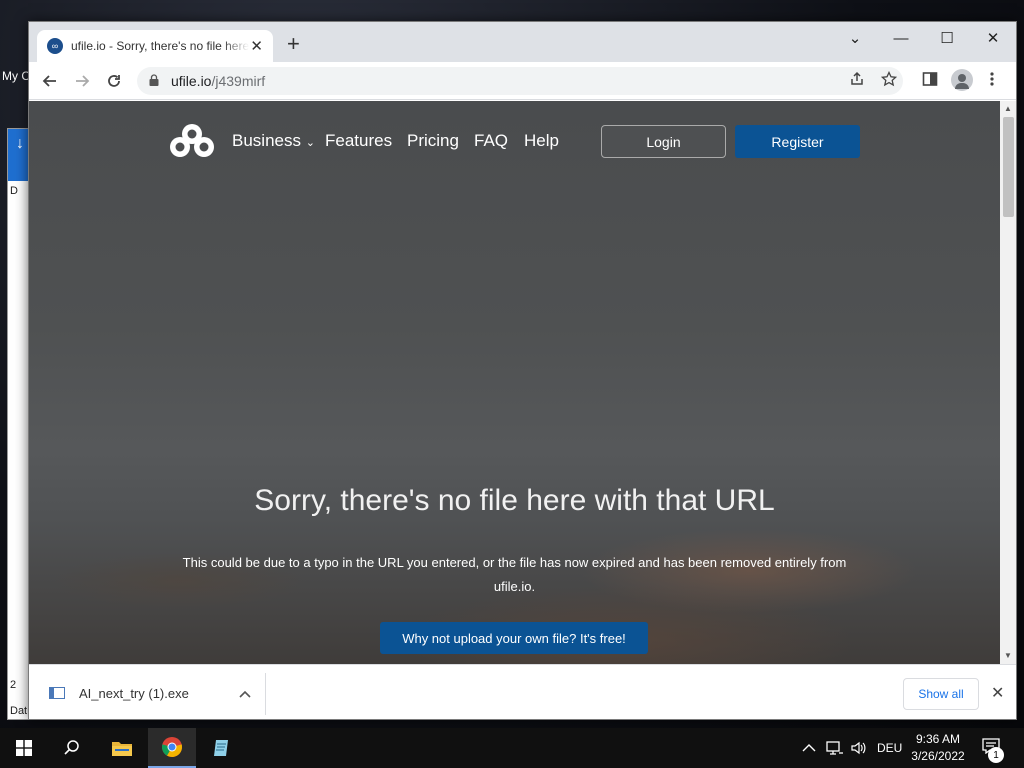  I want to click on network-icon, so click(835, 748).